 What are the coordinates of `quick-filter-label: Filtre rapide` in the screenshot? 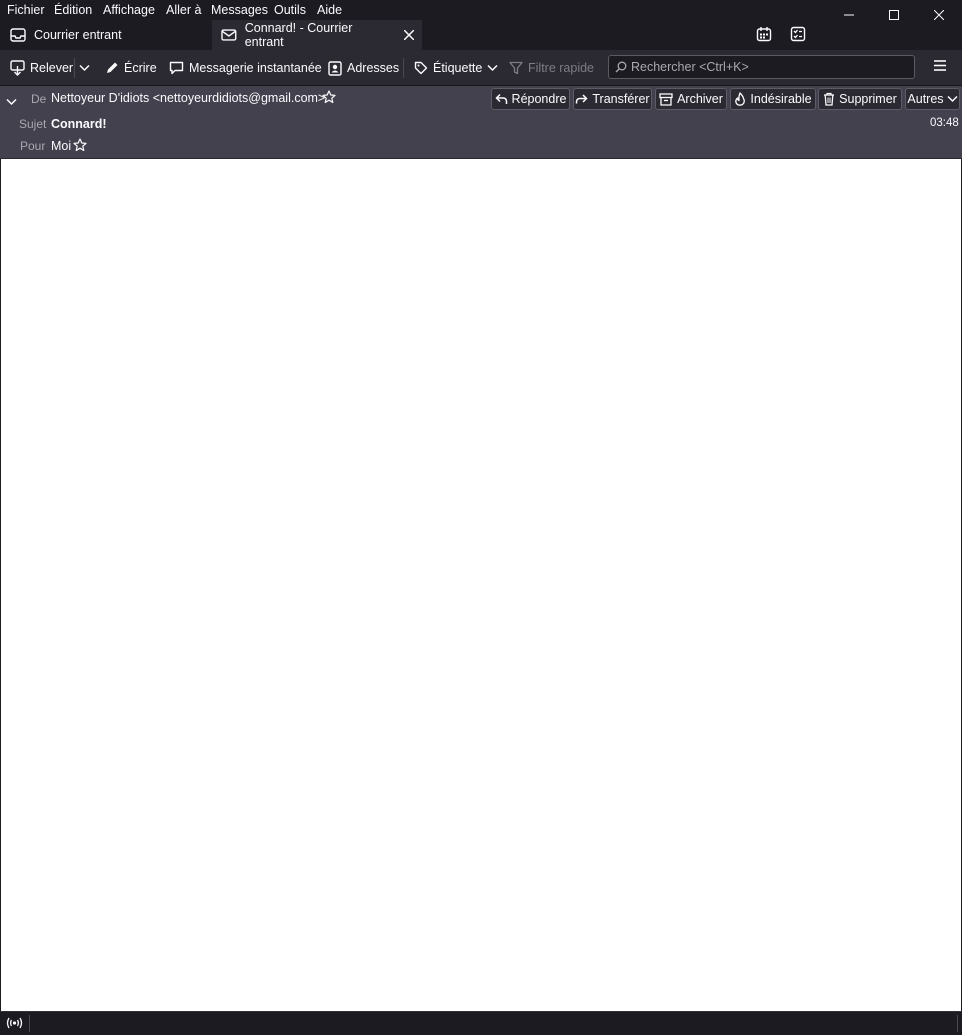 It's located at (561, 68).